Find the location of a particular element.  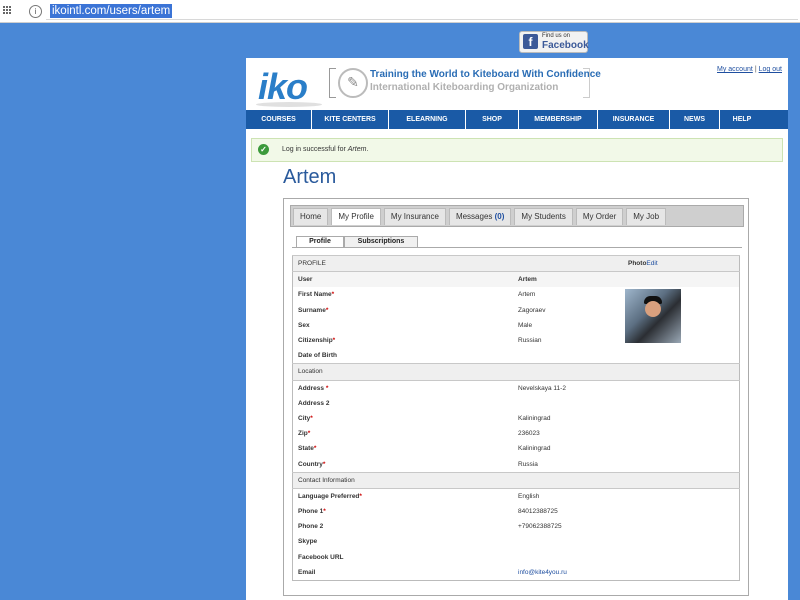

facebook-name-label: Facebook is located at coordinates (565, 45).